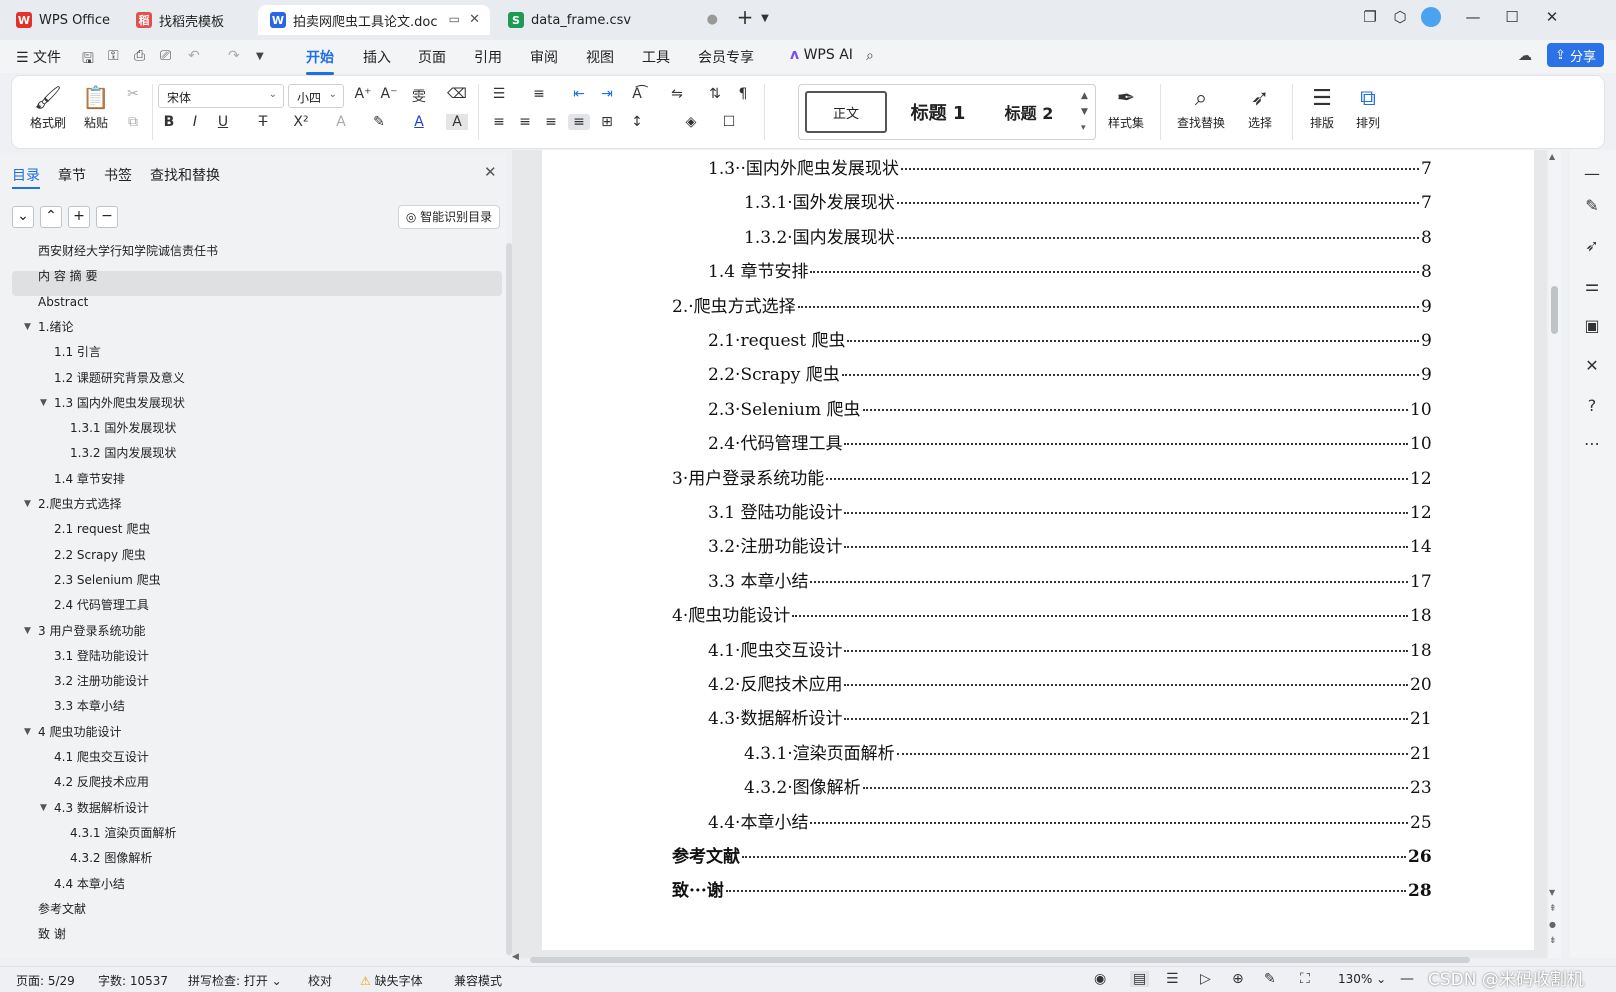 The width and height of the screenshot is (1616, 992). I want to click on toc-entry: 4.4·本章小结 25, so click(1070, 823).